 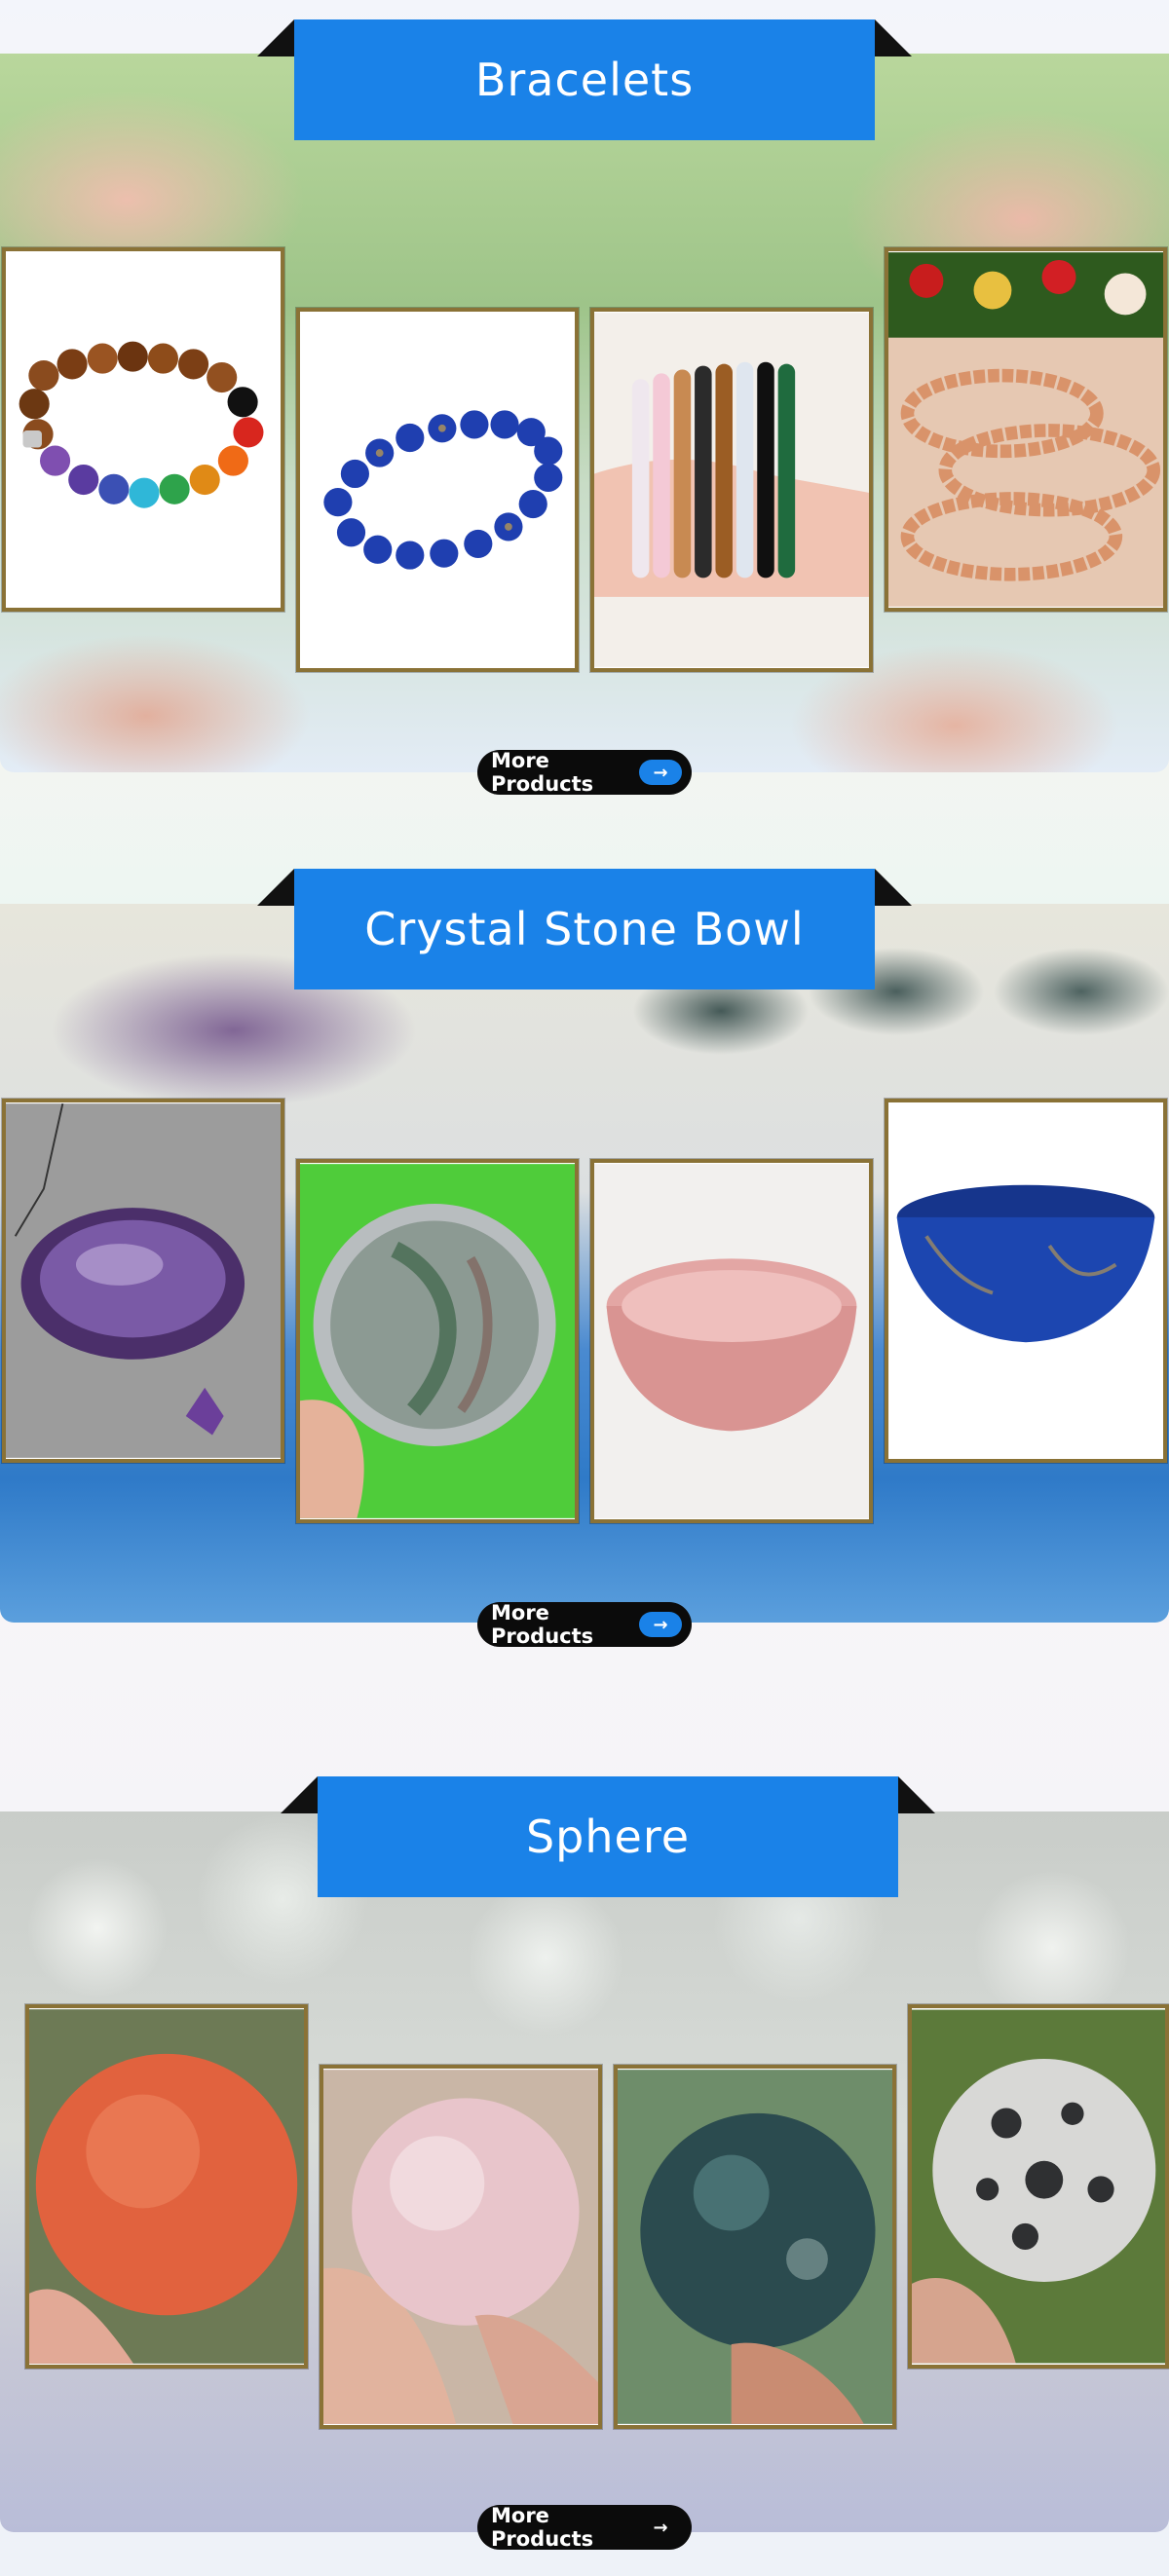 I want to click on sphere-title-wrap: Sphere, so click(x=608, y=1836).